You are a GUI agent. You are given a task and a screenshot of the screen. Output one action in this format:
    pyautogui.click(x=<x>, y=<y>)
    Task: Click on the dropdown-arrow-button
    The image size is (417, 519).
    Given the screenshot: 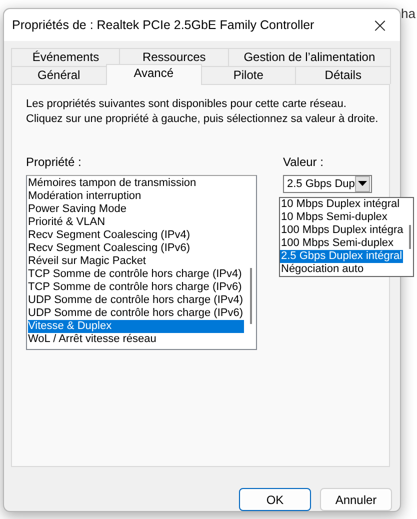 What is the action you would take?
    pyautogui.click(x=362, y=184)
    